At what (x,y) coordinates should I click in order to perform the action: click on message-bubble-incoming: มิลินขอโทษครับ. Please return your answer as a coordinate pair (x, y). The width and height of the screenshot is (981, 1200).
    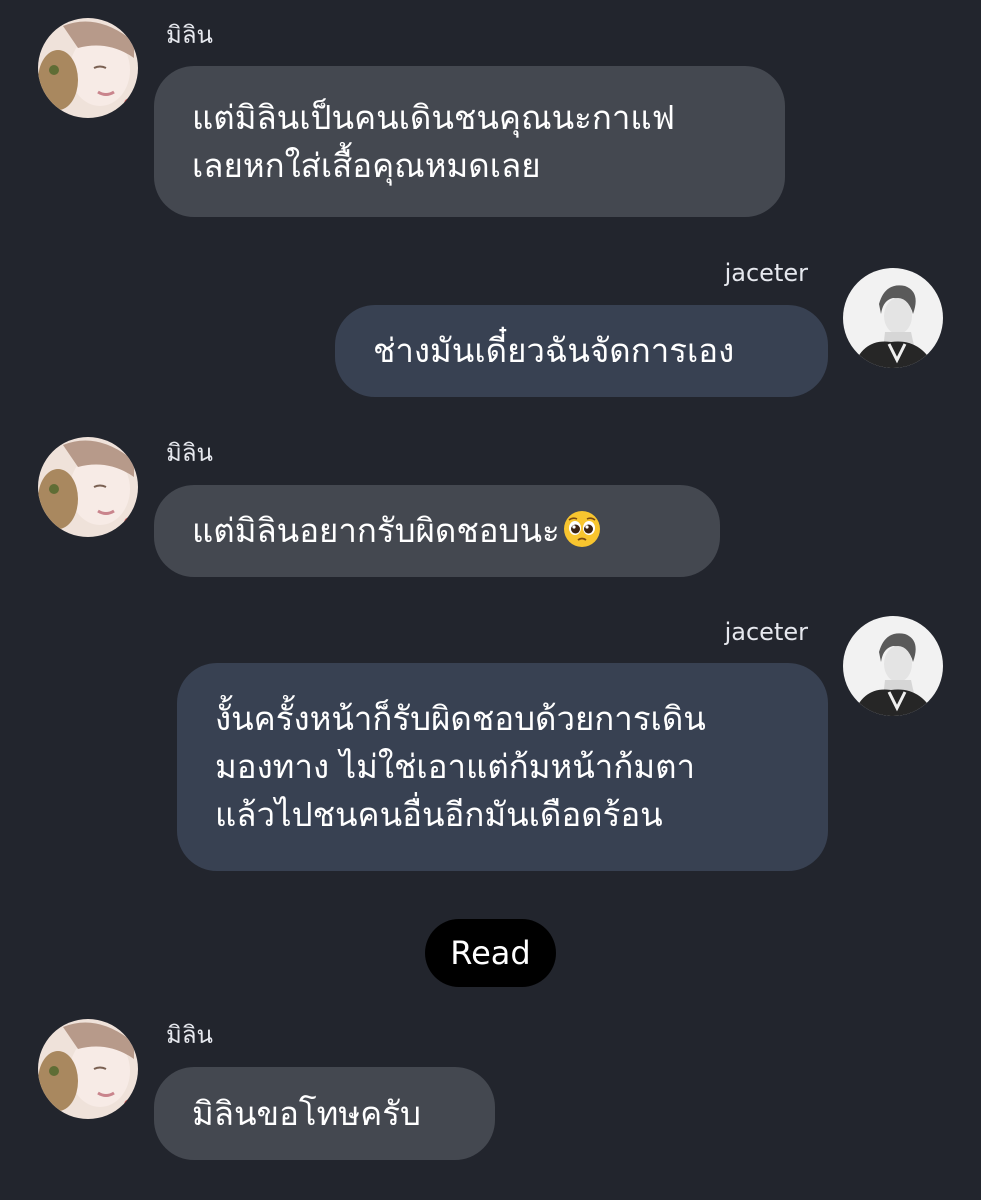
    Looking at the image, I should click on (324, 1113).